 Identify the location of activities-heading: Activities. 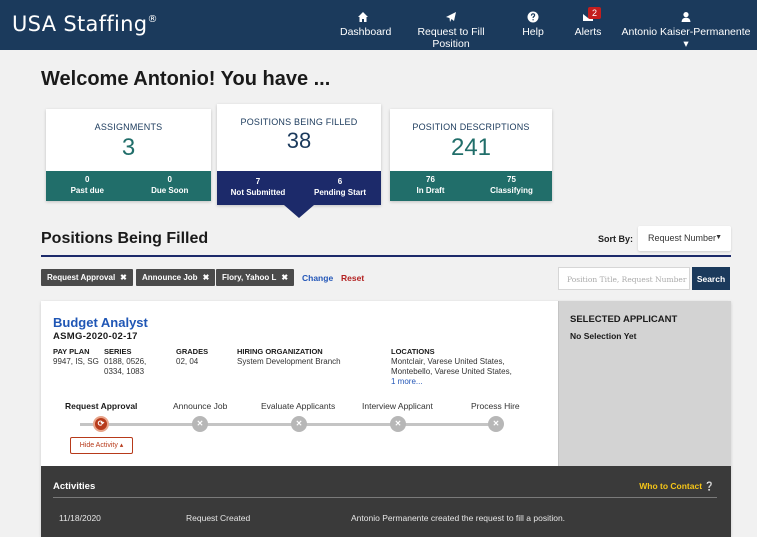
(74, 486).